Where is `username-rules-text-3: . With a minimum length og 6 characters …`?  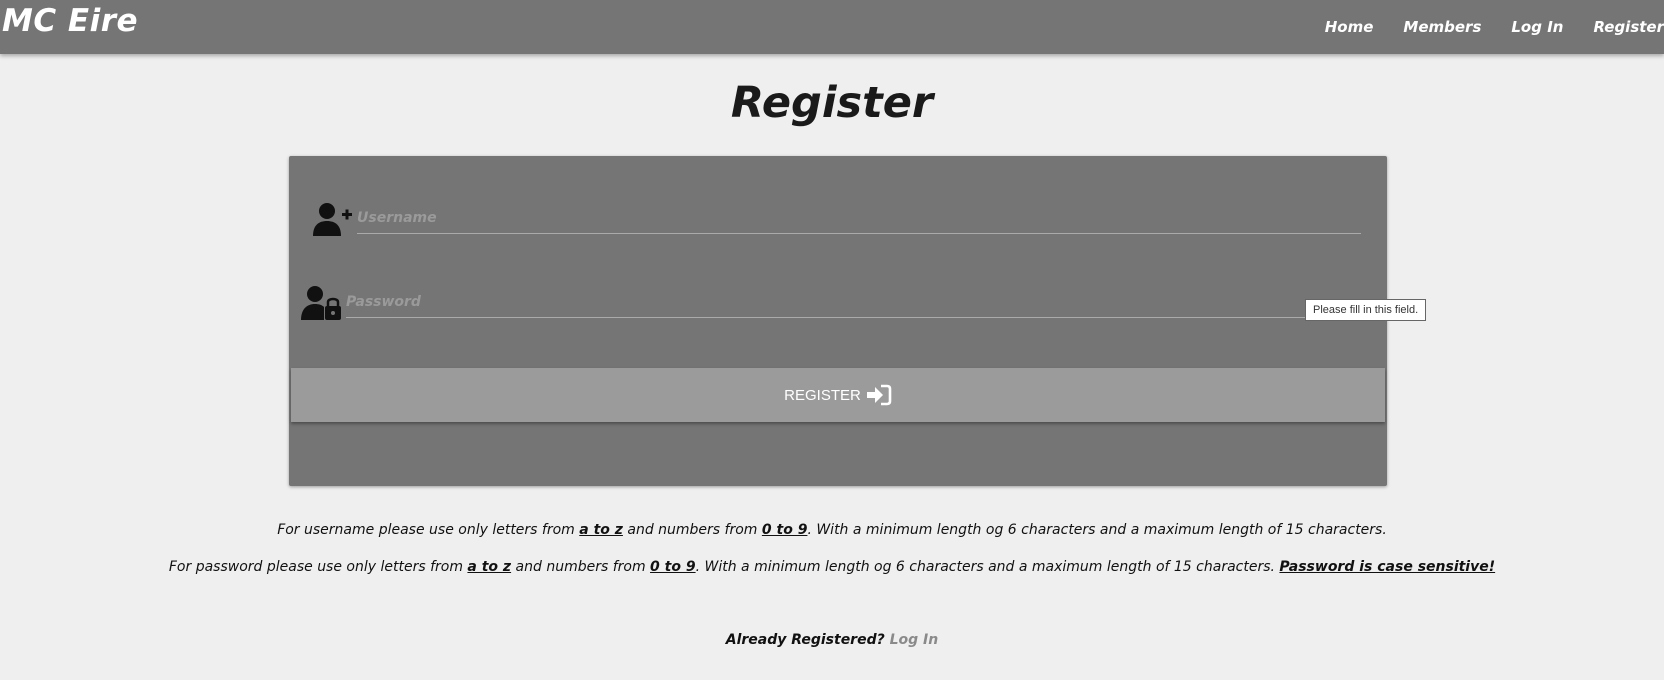
username-rules-text-3: . With a minimum length og 6 characters … is located at coordinates (1097, 530).